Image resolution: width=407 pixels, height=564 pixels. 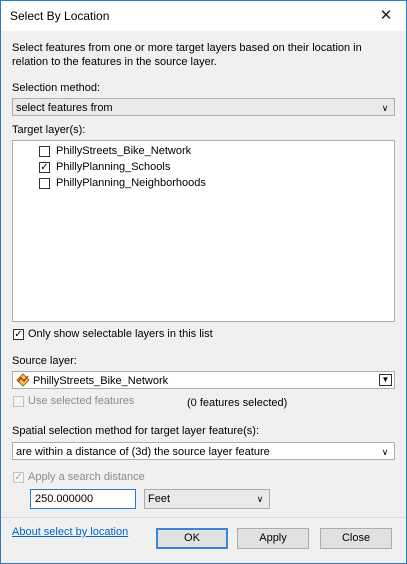 What do you see at coordinates (44, 167) in the screenshot?
I see `target-layer-checkbox-schools: ✓` at bounding box center [44, 167].